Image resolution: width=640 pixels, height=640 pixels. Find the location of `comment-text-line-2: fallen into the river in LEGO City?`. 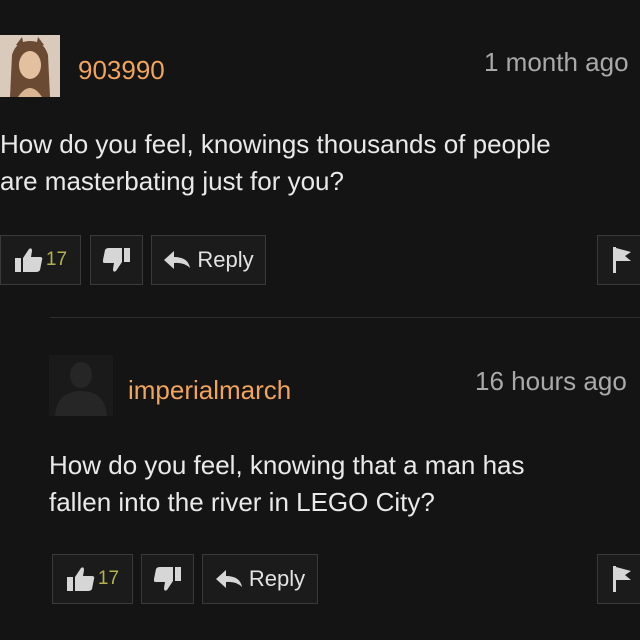

comment-text-line-2: fallen into the river in LEGO City? is located at coordinates (242, 502).